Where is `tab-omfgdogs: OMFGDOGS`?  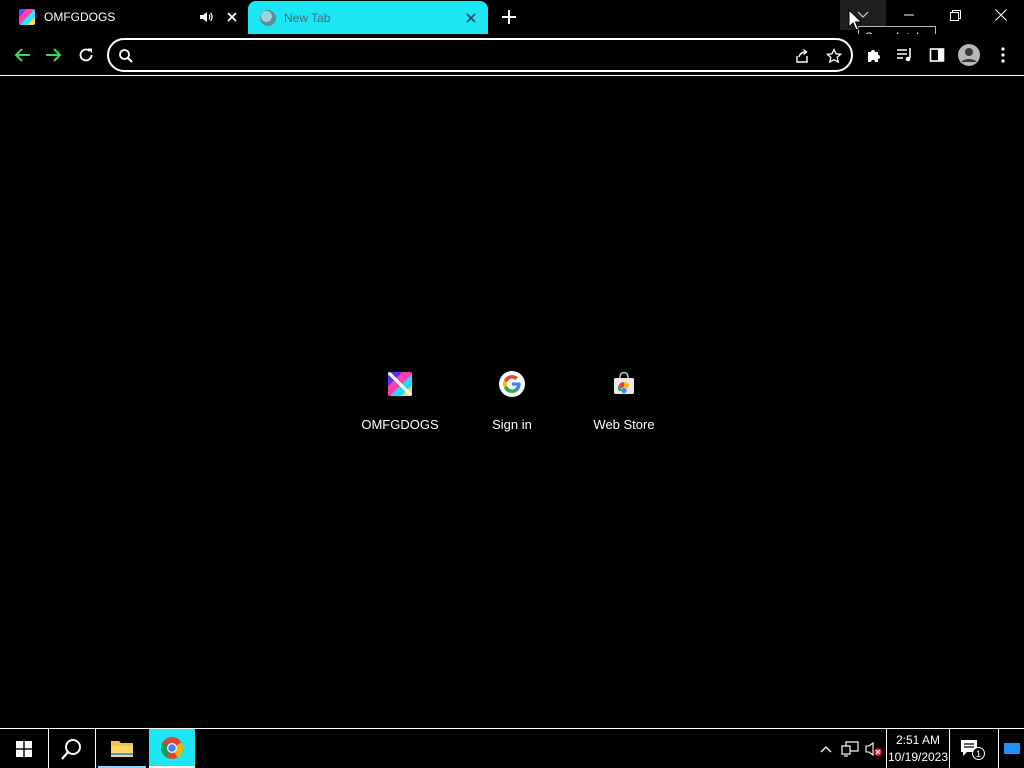 tab-omfgdogs: OMFGDOGS is located at coordinates (123, 17).